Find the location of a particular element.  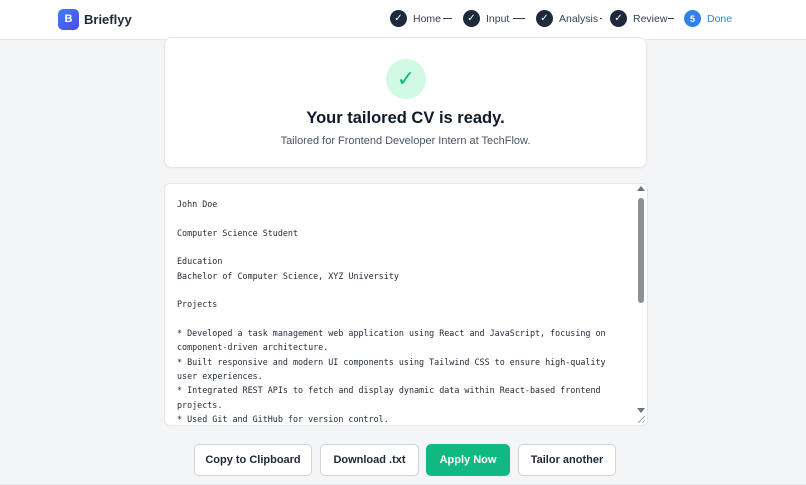

scrollbar is located at coordinates (641, 304).